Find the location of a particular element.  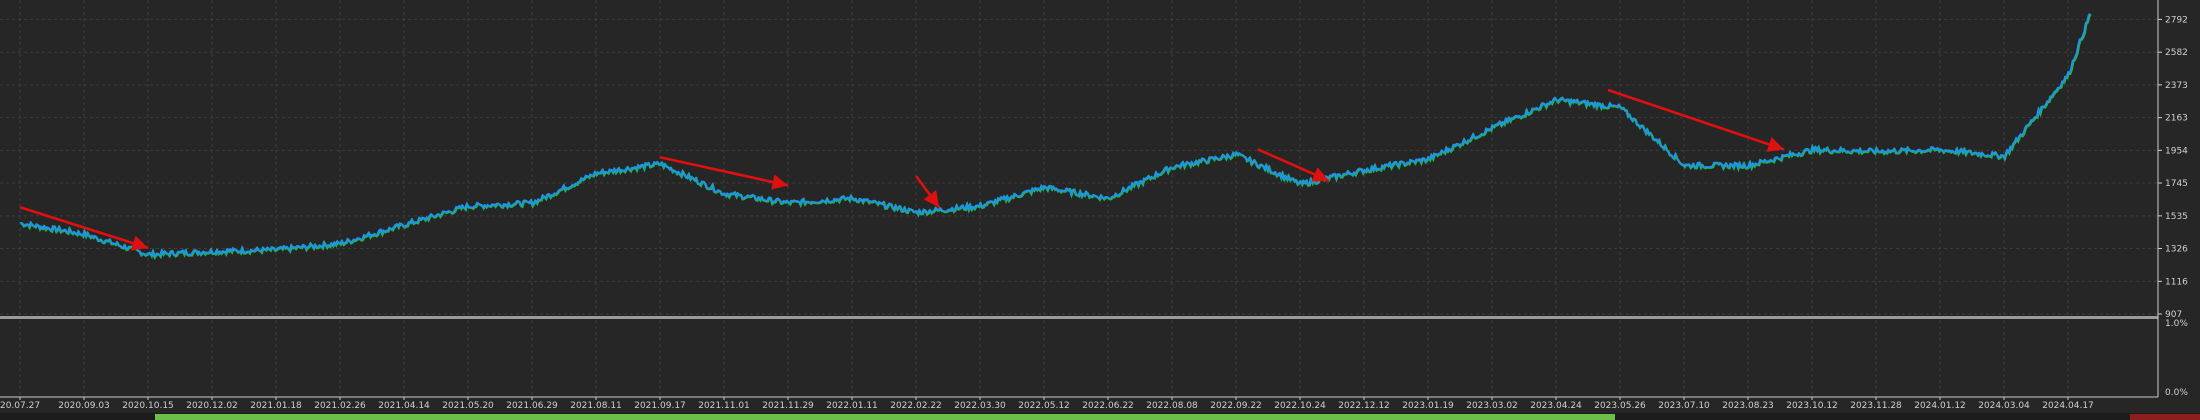

x-tick-label: 2021.11.01 is located at coordinates (724, 406).